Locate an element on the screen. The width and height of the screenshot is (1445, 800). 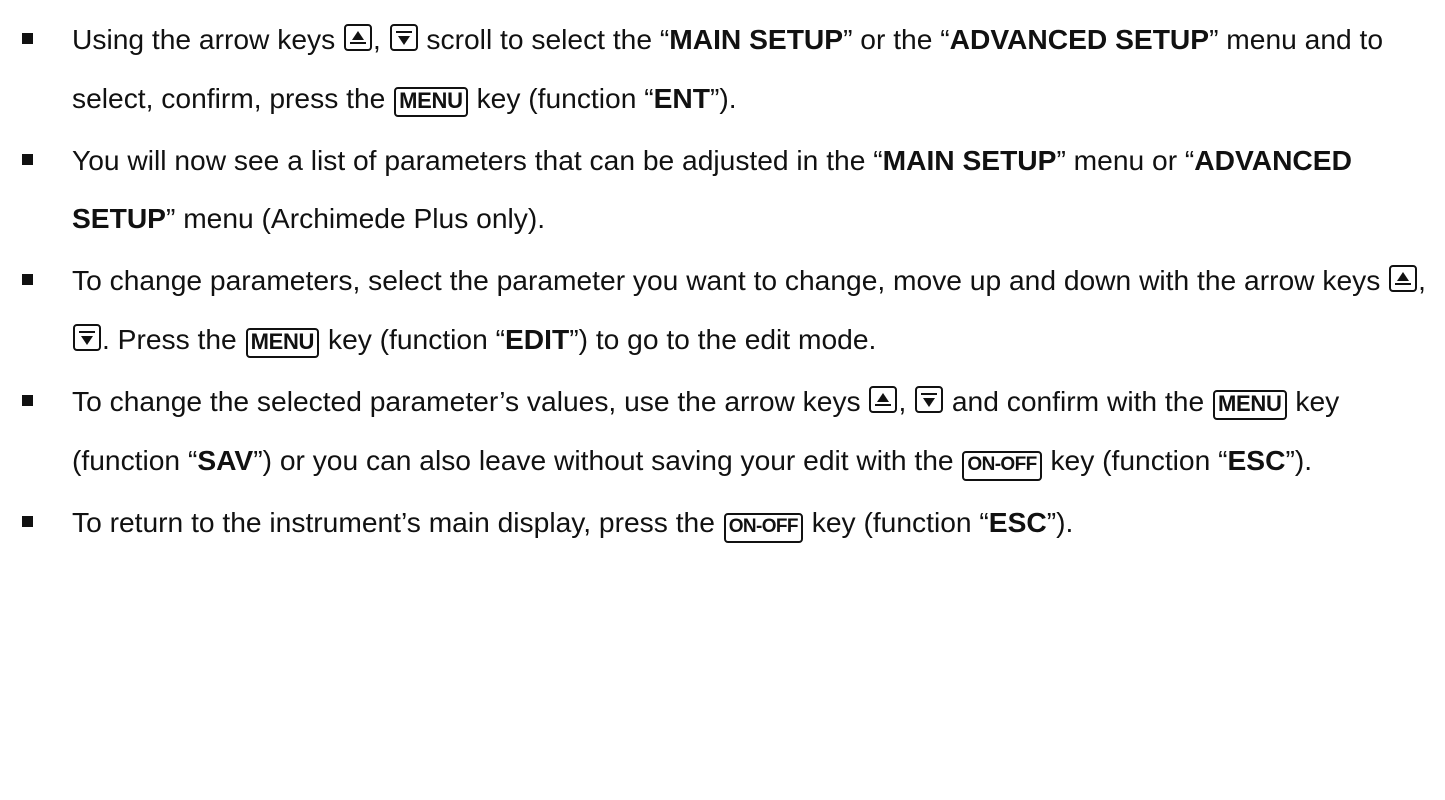
text: scroll to select the “ is located at coordinates (544, 39).